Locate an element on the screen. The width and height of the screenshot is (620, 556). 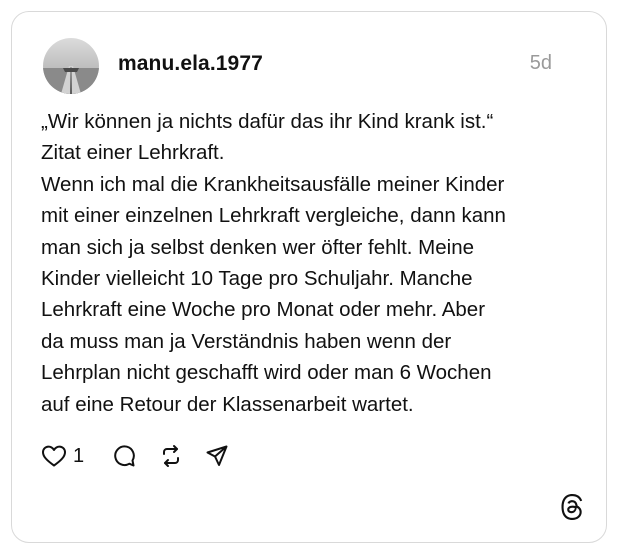
repost-button is located at coordinates (171, 456).